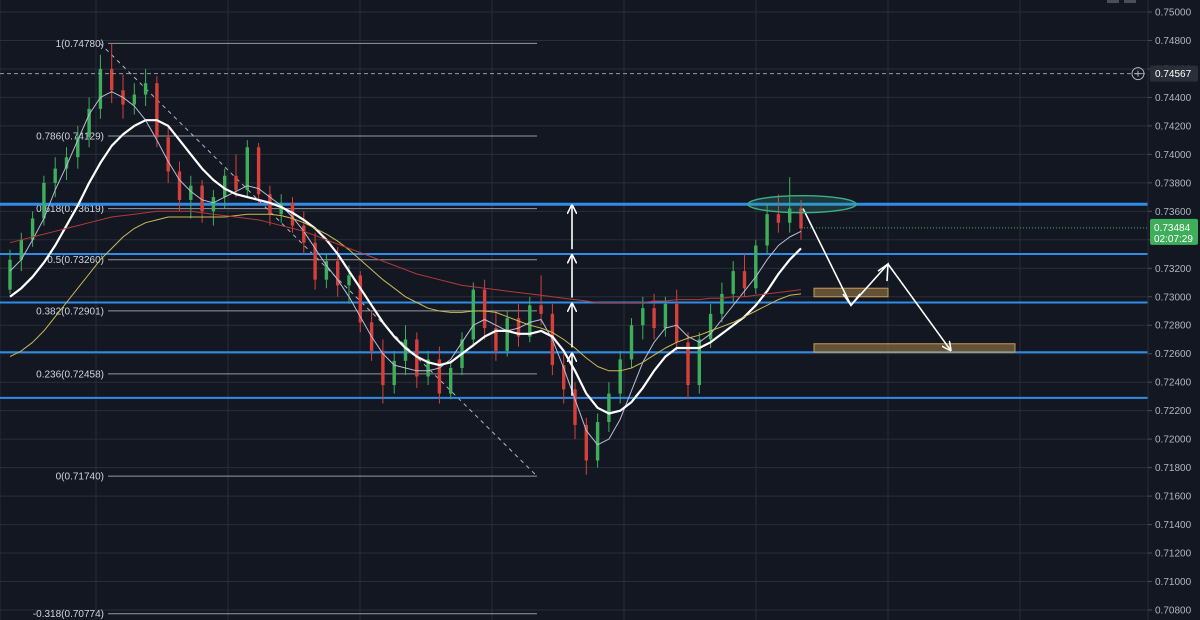 Image resolution: width=1200 pixels, height=620 pixels. I want to click on price-tick-label: 0.72200, so click(1173, 411).